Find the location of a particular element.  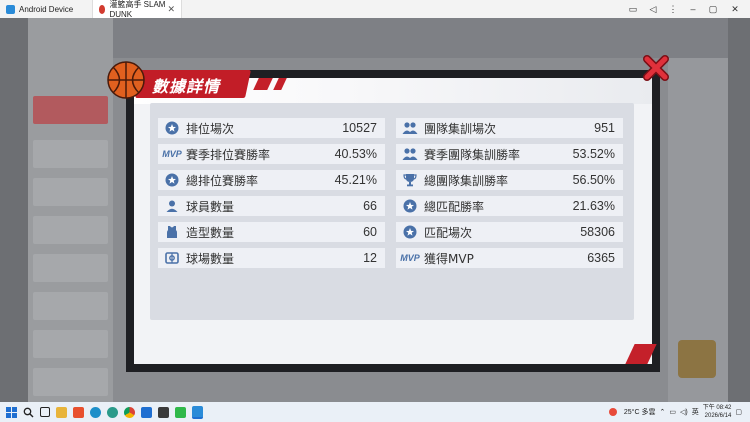

stat-label: 總團隊集訓勝率 is located at coordinates (466, 180).